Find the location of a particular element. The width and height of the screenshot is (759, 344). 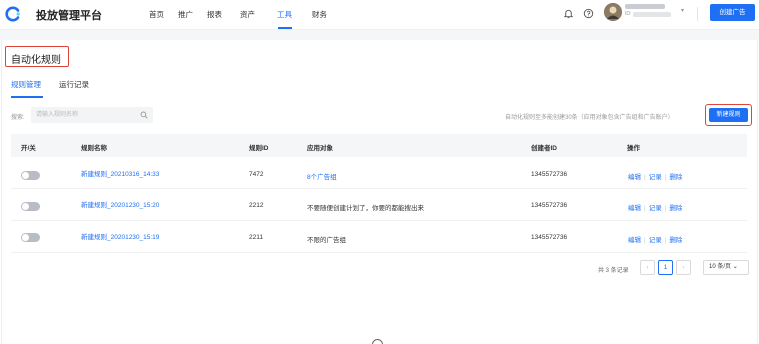

brand-logo-icon is located at coordinates (12, 14).